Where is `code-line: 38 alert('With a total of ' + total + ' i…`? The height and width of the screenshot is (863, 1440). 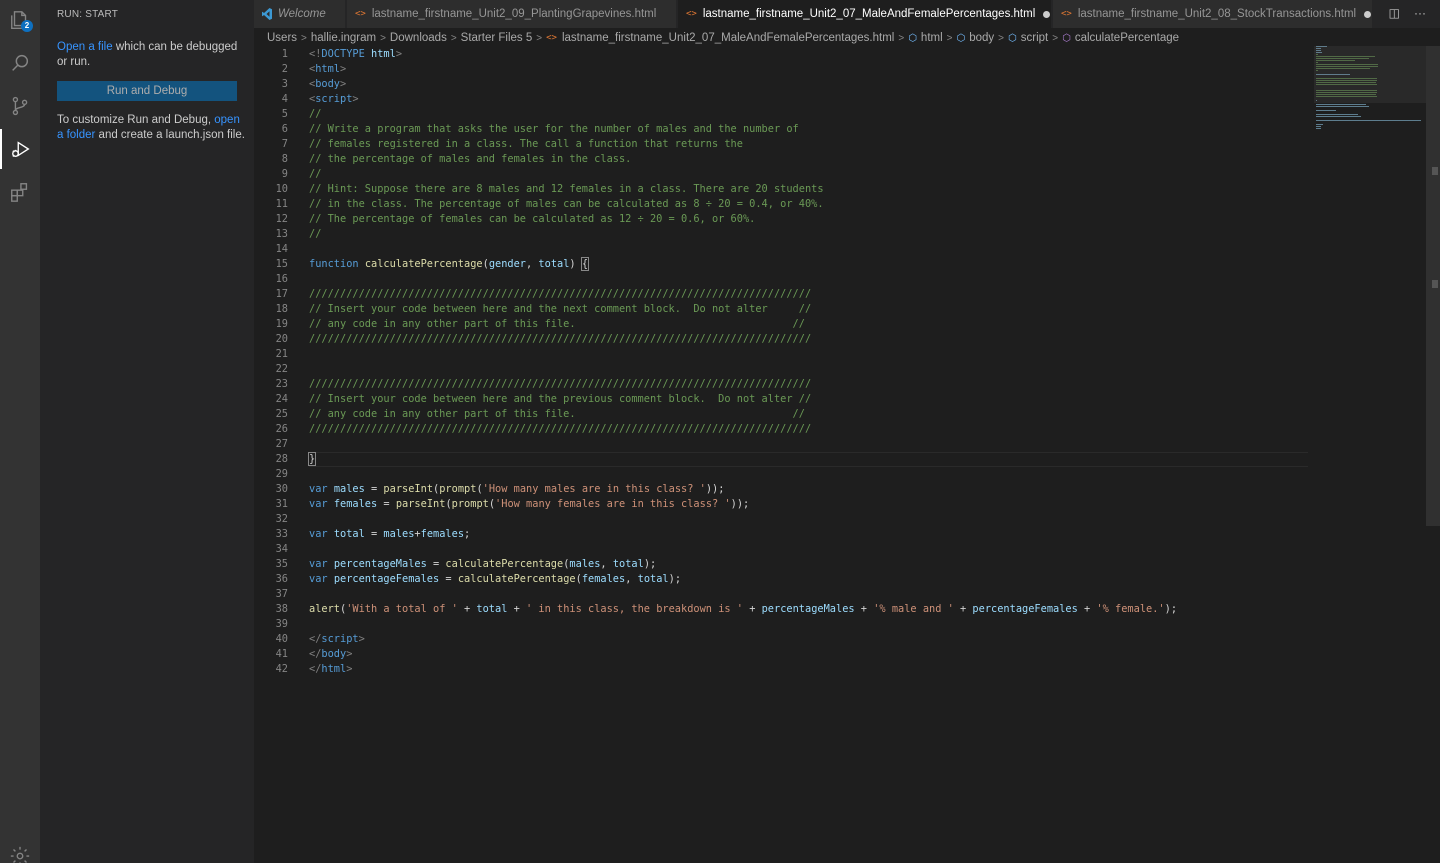 code-line: 38 alert('With a total of ' + total + ' i… is located at coordinates (784, 609).